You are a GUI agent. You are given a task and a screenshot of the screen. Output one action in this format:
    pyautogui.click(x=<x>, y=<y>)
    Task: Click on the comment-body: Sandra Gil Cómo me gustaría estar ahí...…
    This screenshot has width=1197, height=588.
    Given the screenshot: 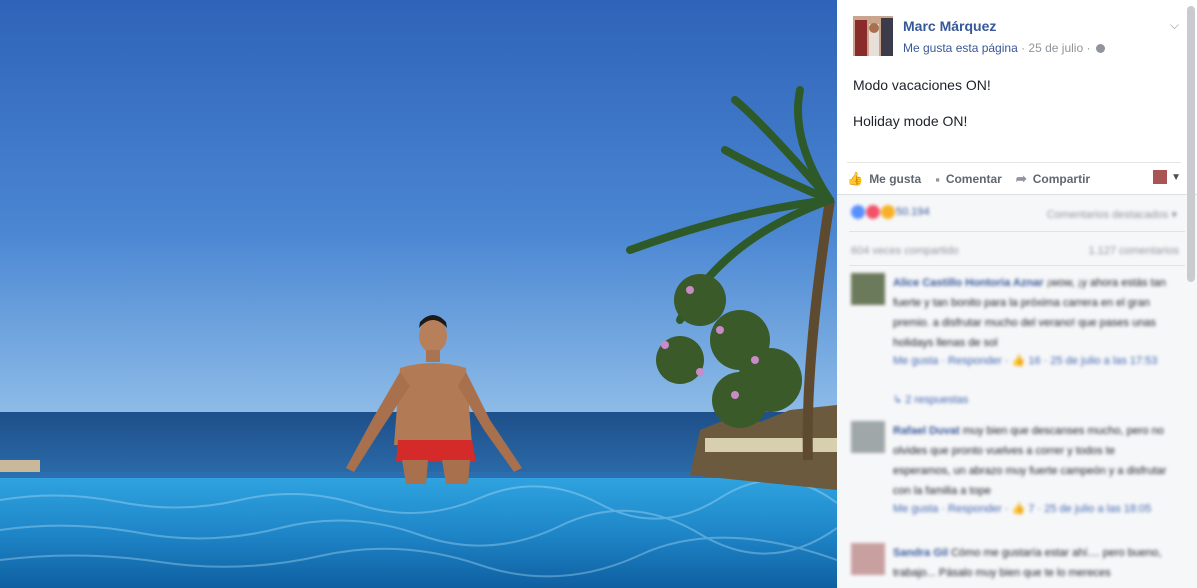 What is the action you would take?
    pyautogui.click(x=1034, y=563)
    